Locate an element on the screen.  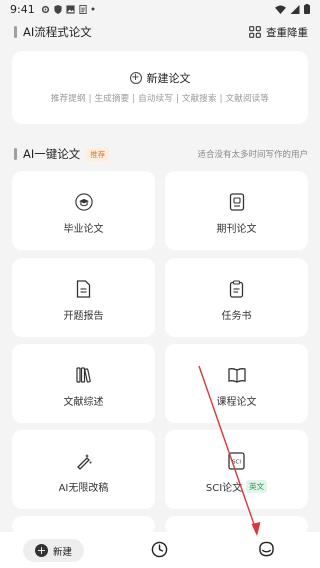
new-paper-row: + 新建论文 is located at coordinates (160, 78).